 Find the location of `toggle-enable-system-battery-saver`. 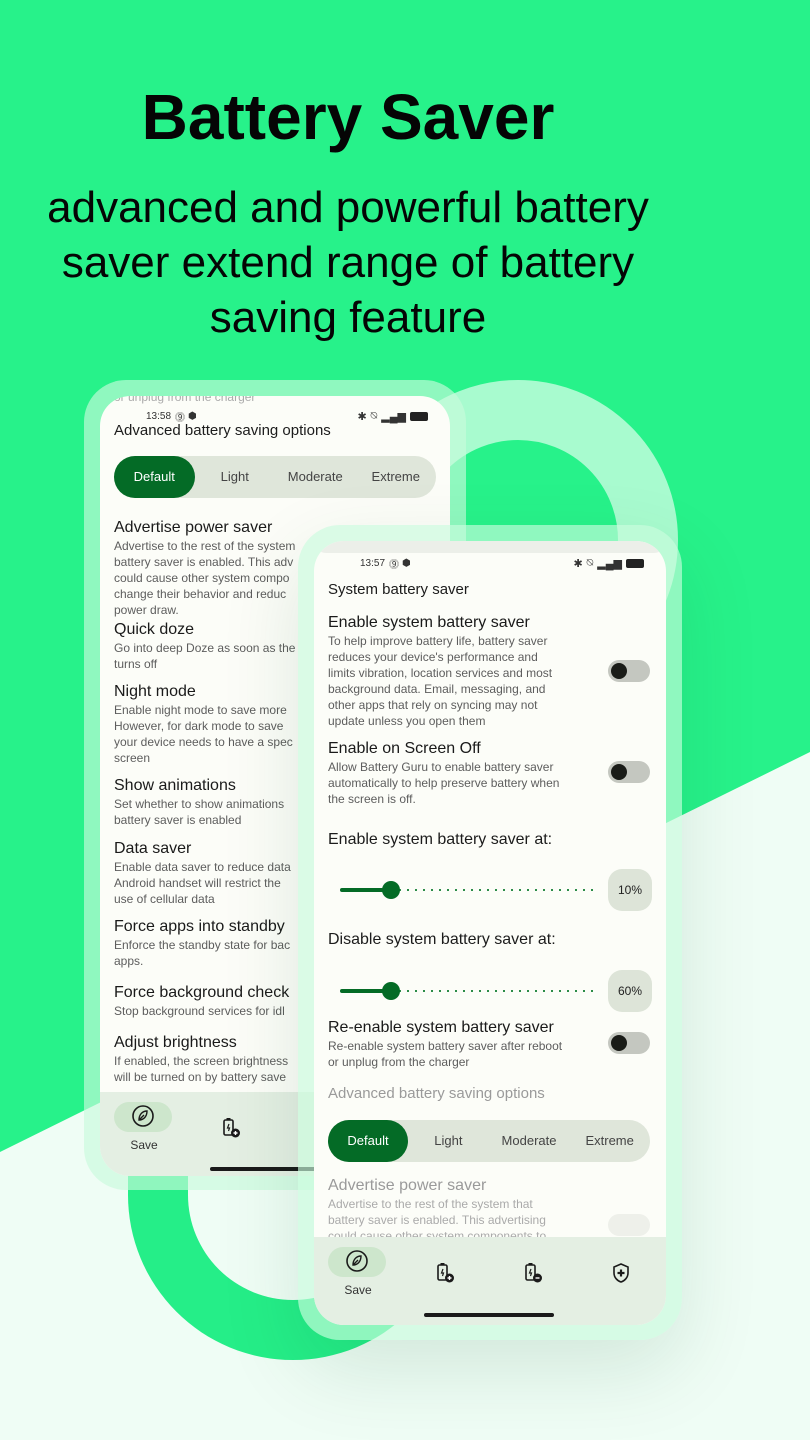

toggle-enable-system-battery-saver is located at coordinates (629, 671).